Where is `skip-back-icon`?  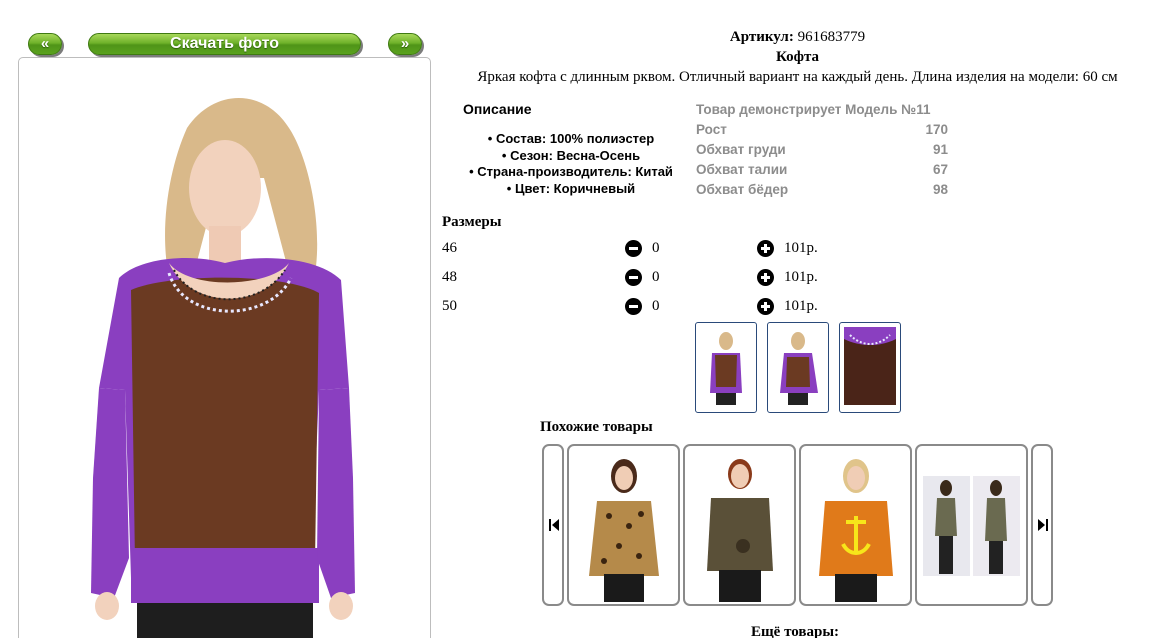
skip-back-icon is located at coordinates (554, 525).